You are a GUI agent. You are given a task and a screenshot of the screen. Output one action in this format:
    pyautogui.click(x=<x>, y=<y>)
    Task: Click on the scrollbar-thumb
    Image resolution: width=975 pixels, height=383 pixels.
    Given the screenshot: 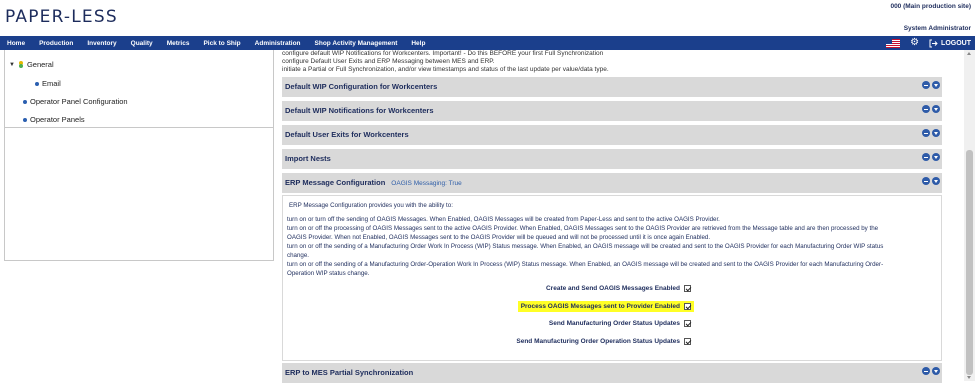 What is the action you would take?
    pyautogui.click(x=969, y=262)
    